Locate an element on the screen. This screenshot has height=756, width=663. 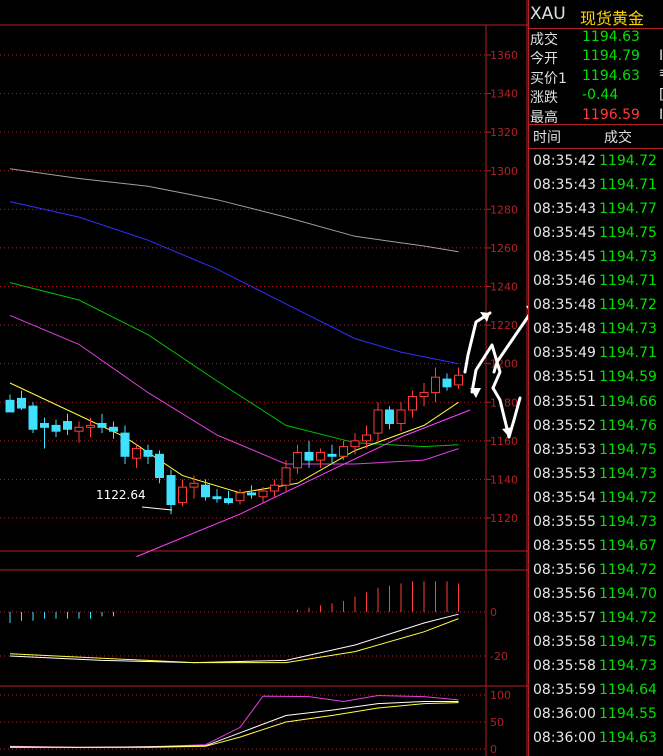
tick-row: 08:35:45 1194.73 is located at coordinates (595, 261).